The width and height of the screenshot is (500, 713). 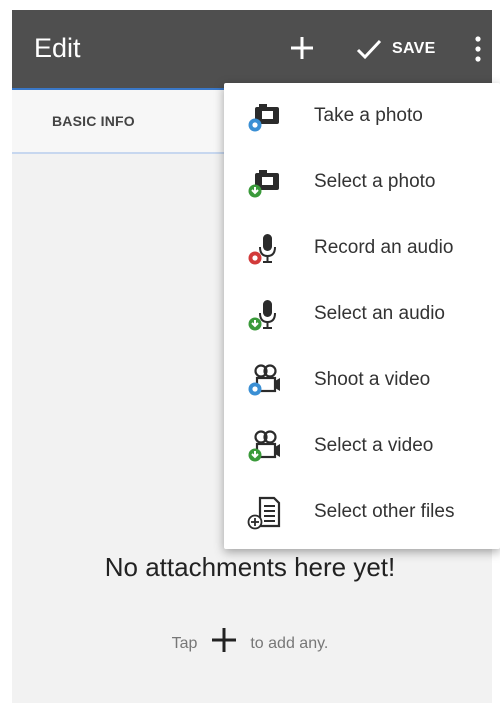 I want to click on tab-basic-info: BASIC INFO, so click(x=93, y=121).